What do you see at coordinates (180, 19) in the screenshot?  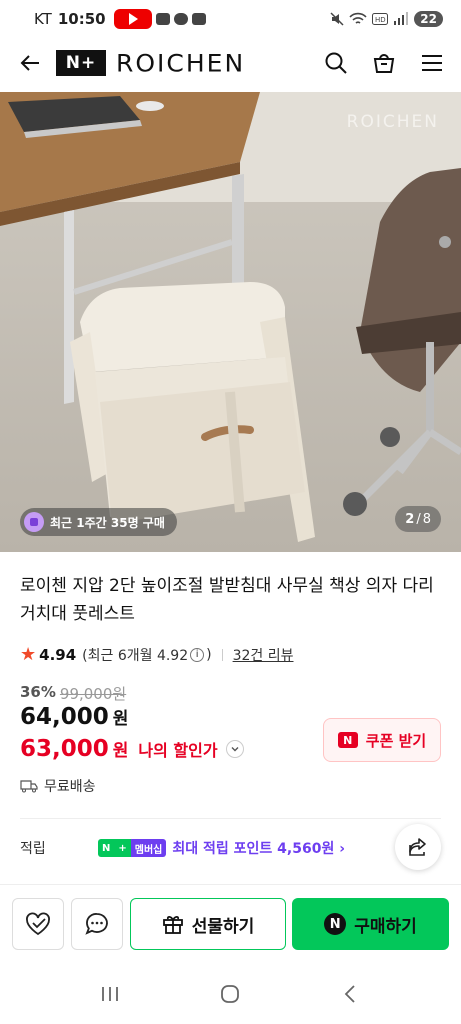 I see `talk-icon` at bounding box center [180, 19].